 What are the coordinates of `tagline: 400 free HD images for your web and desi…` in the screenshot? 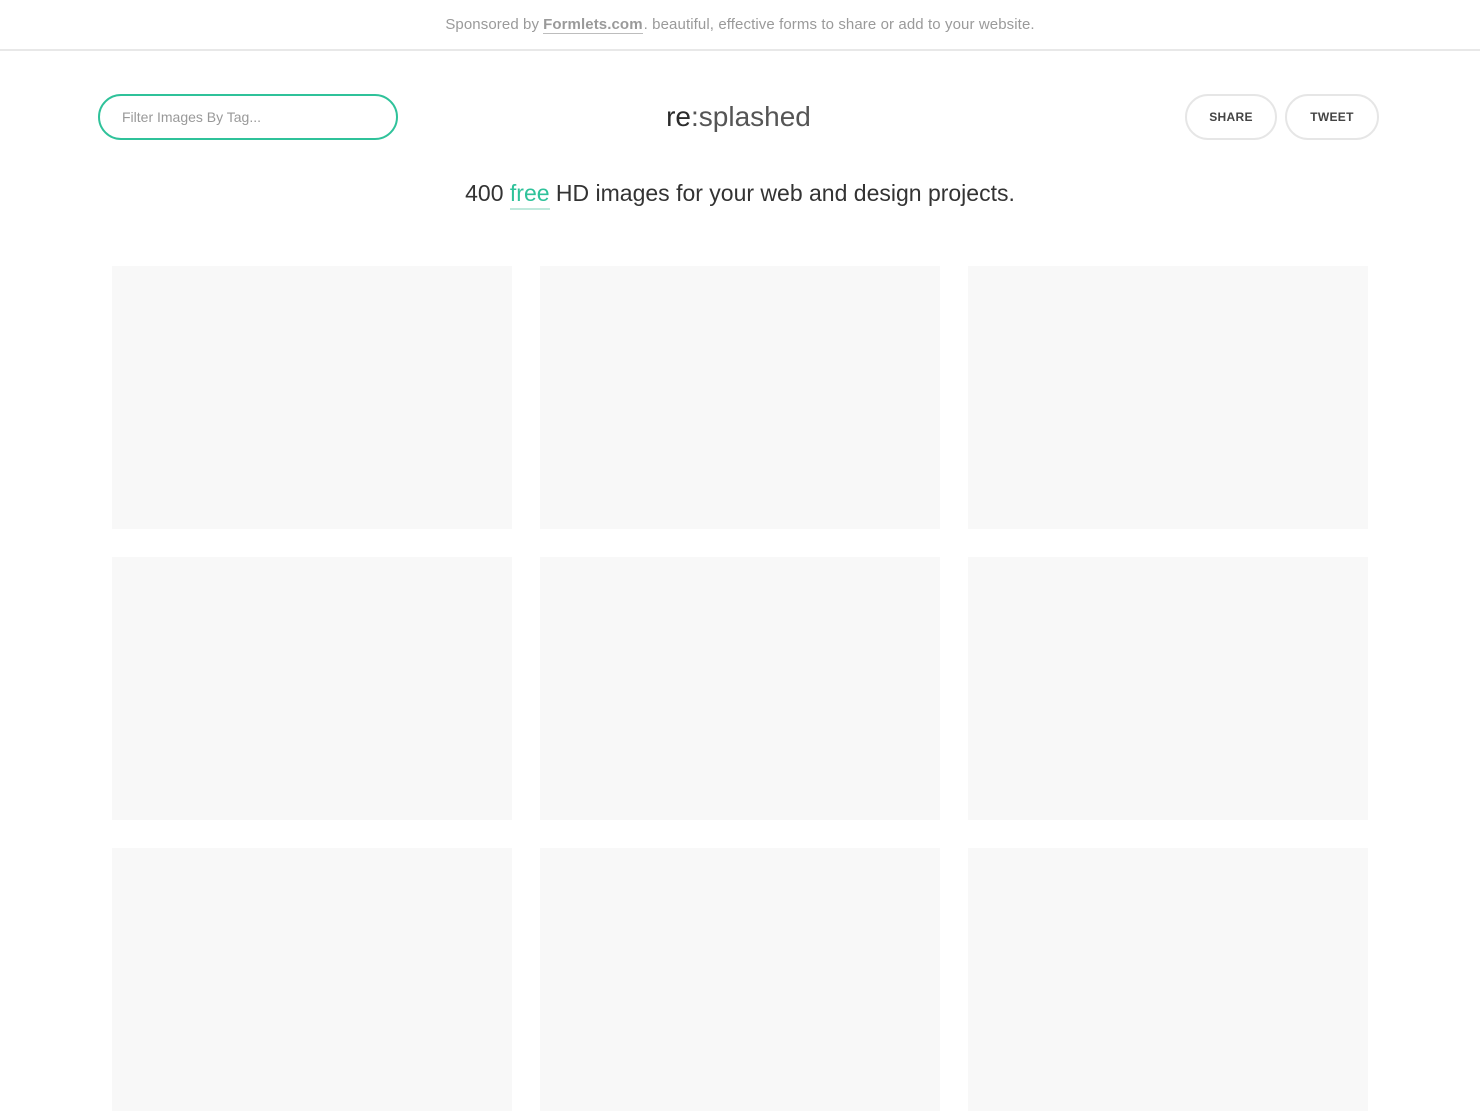 It's located at (740, 195).